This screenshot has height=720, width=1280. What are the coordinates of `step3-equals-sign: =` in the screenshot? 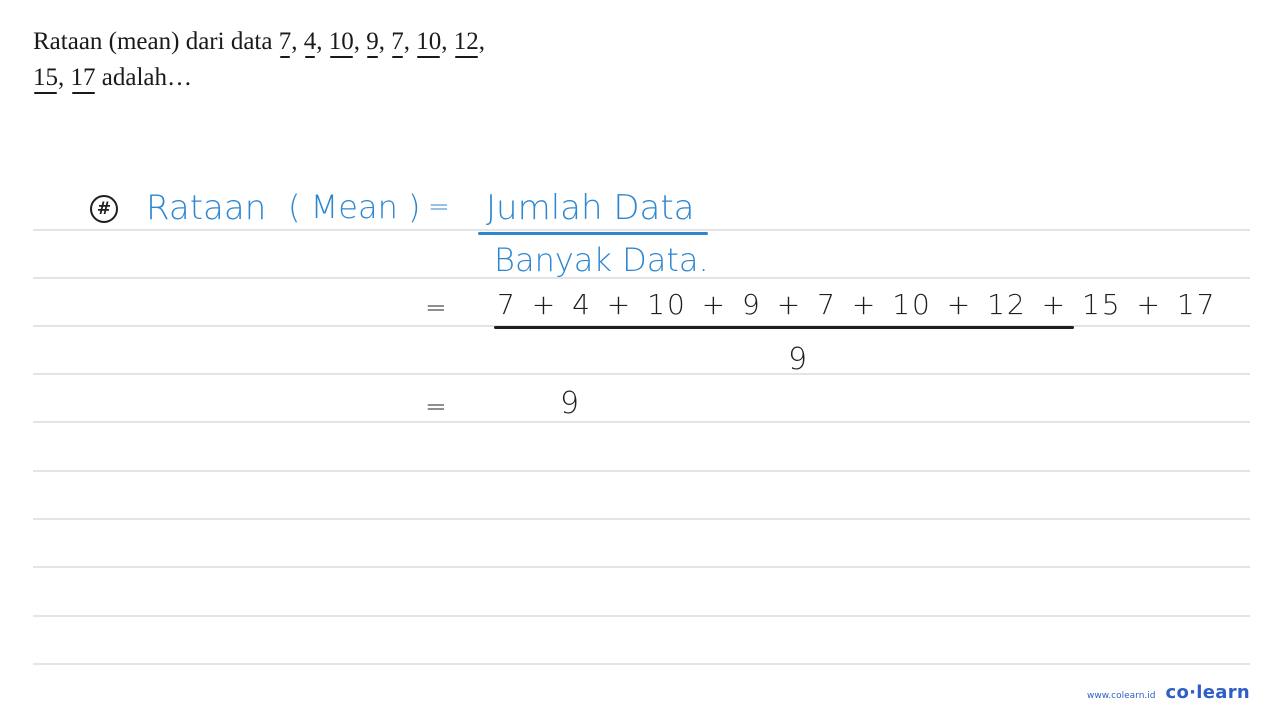 It's located at (436, 407).